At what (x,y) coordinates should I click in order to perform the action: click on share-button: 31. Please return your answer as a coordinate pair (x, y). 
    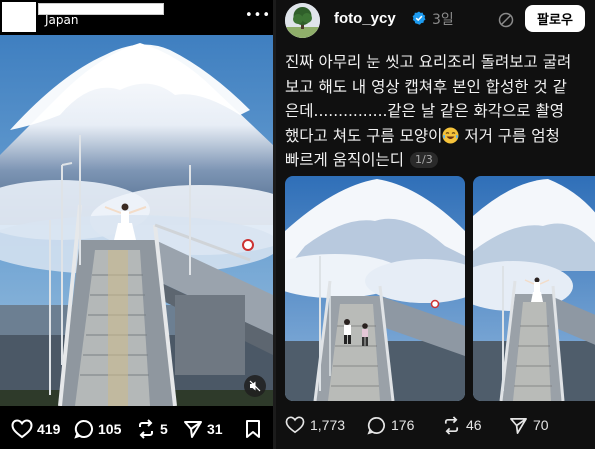
    Looking at the image, I should click on (203, 429).